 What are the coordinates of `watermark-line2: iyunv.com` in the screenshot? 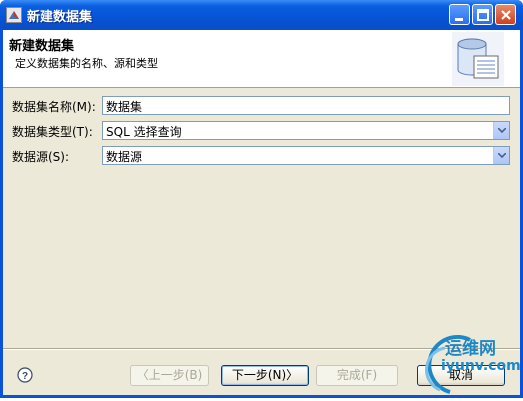 It's located at (481, 366).